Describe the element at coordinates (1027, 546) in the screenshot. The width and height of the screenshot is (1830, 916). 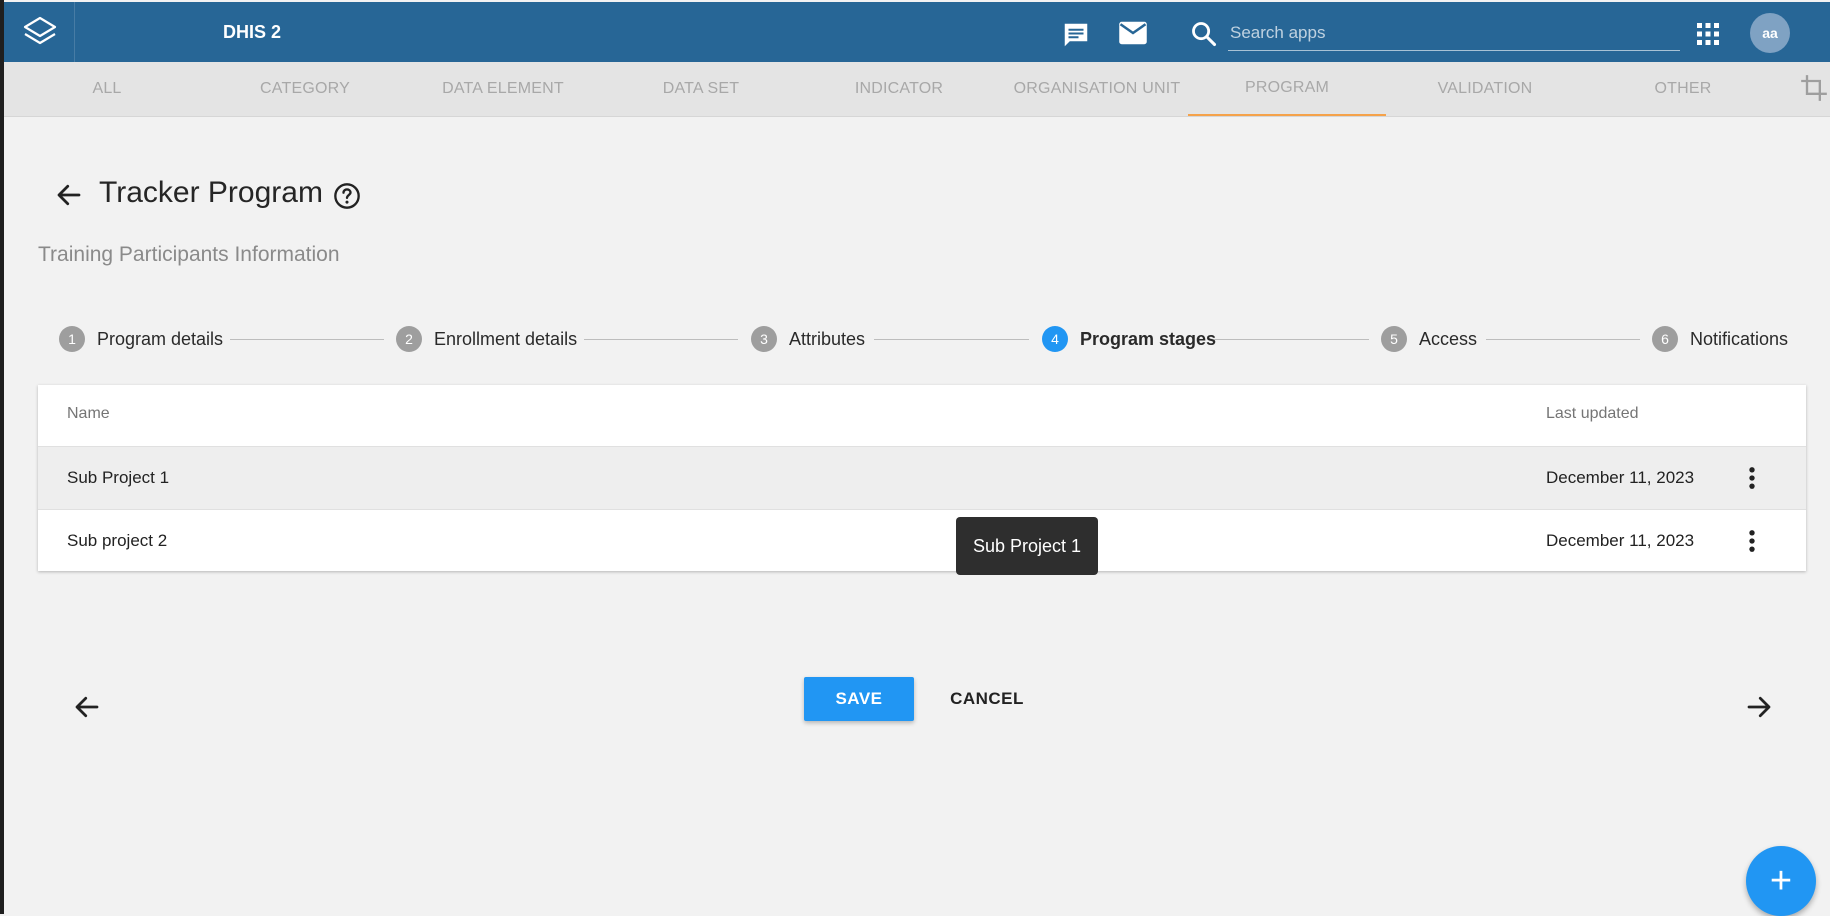
I see `row-tooltip: Sub Project 1` at that location.